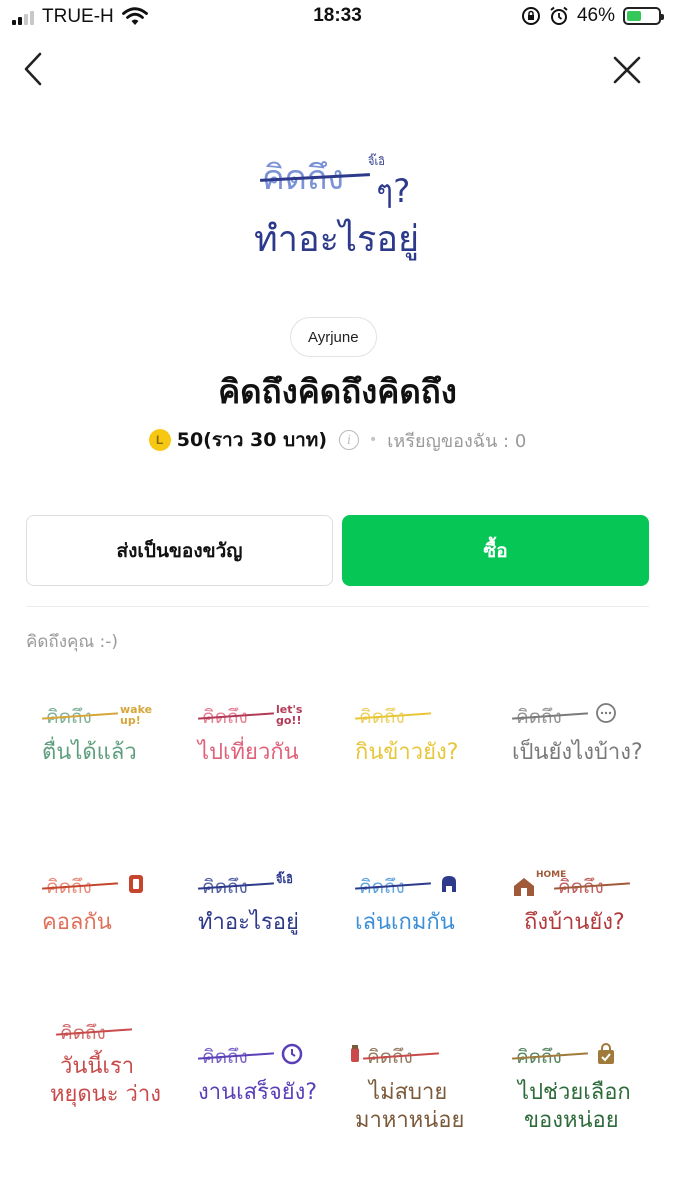  What do you see at coordinates (577, 752) in the screenshot?
I see `sticker-main-text: เป็นยังไงบ้าง?` at bounding box center [577, 752].